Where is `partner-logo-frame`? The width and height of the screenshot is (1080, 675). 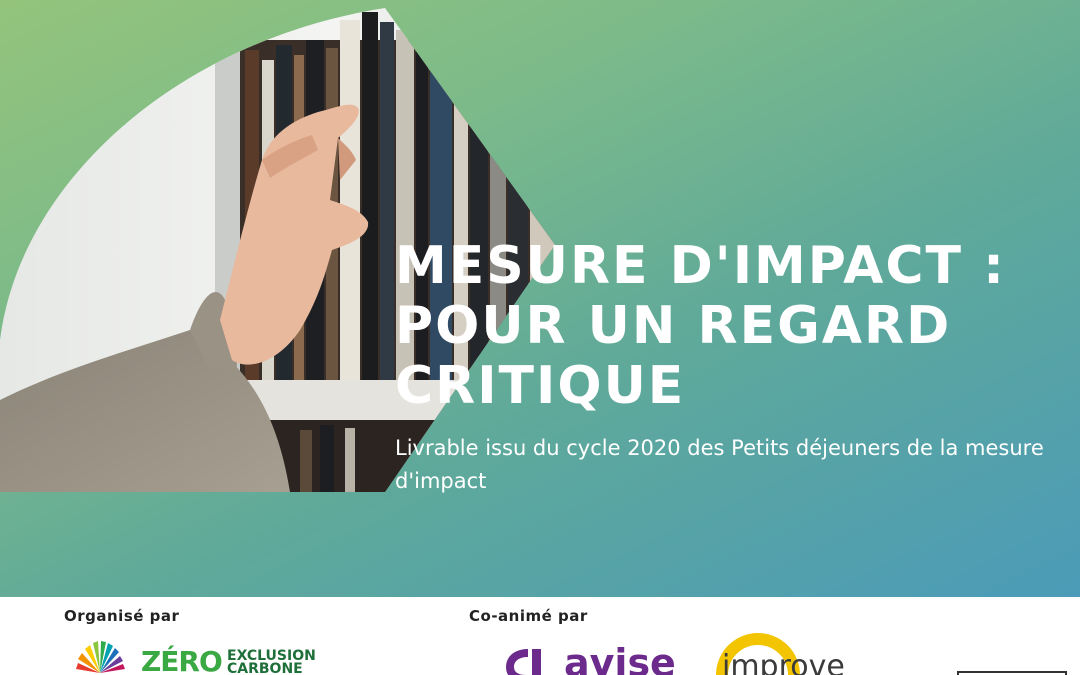
partner-logo-frame is located at coordinates (1012, 673).